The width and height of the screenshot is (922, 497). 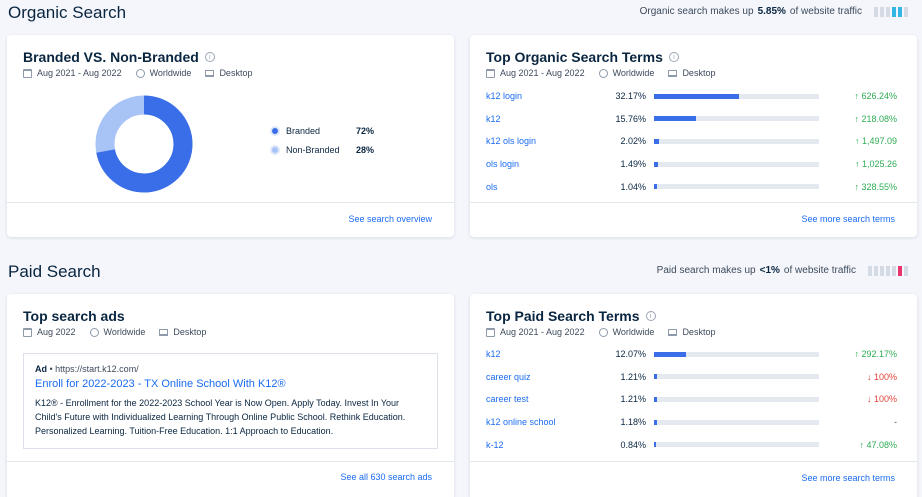 I want to click on search-term-link: ols login, so click(x=545, y=164).